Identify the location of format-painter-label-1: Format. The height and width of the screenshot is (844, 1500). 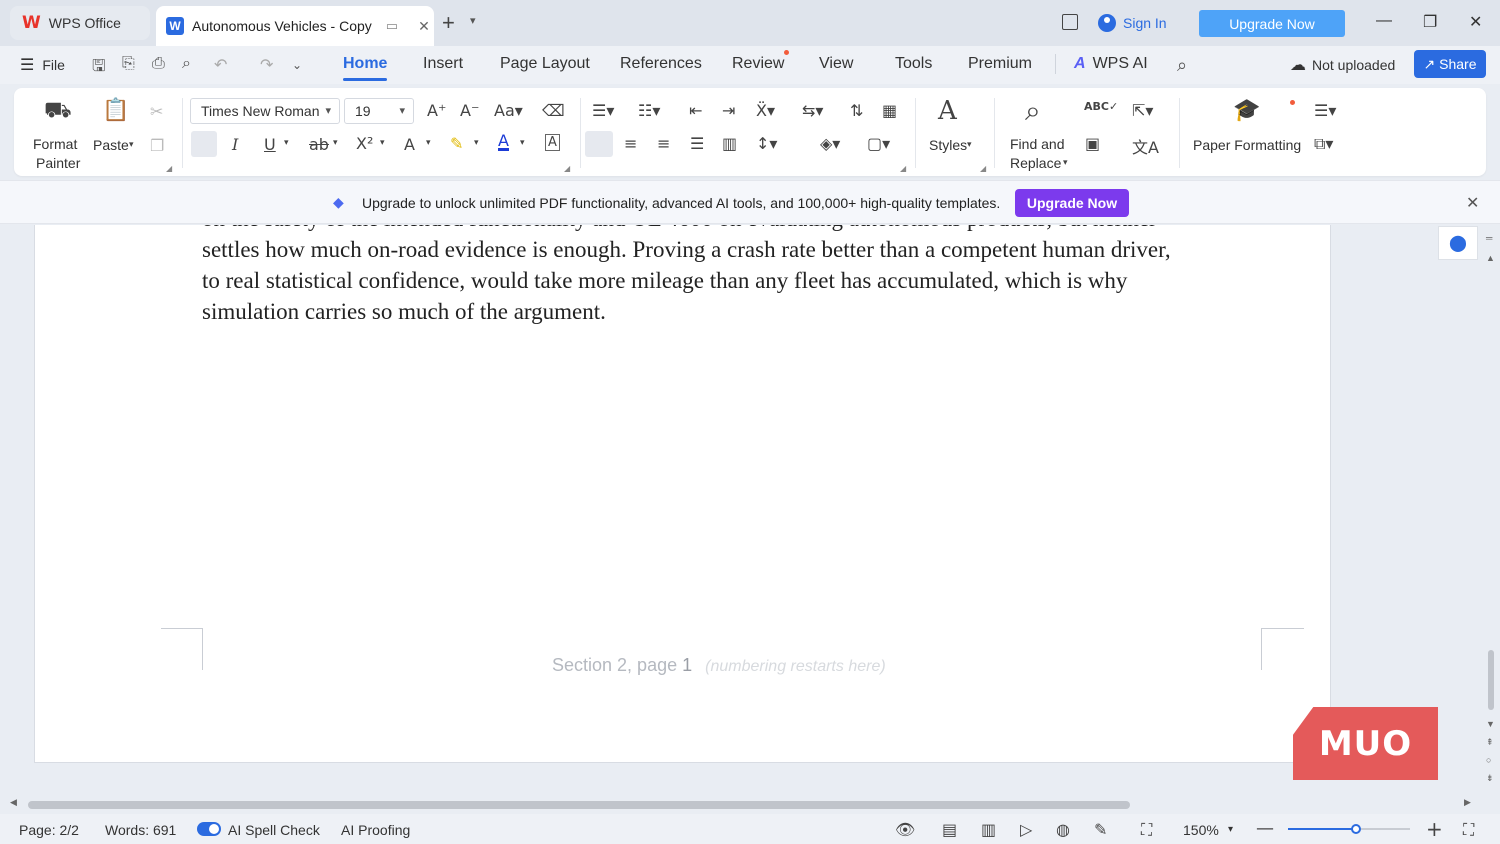
(55, 144).